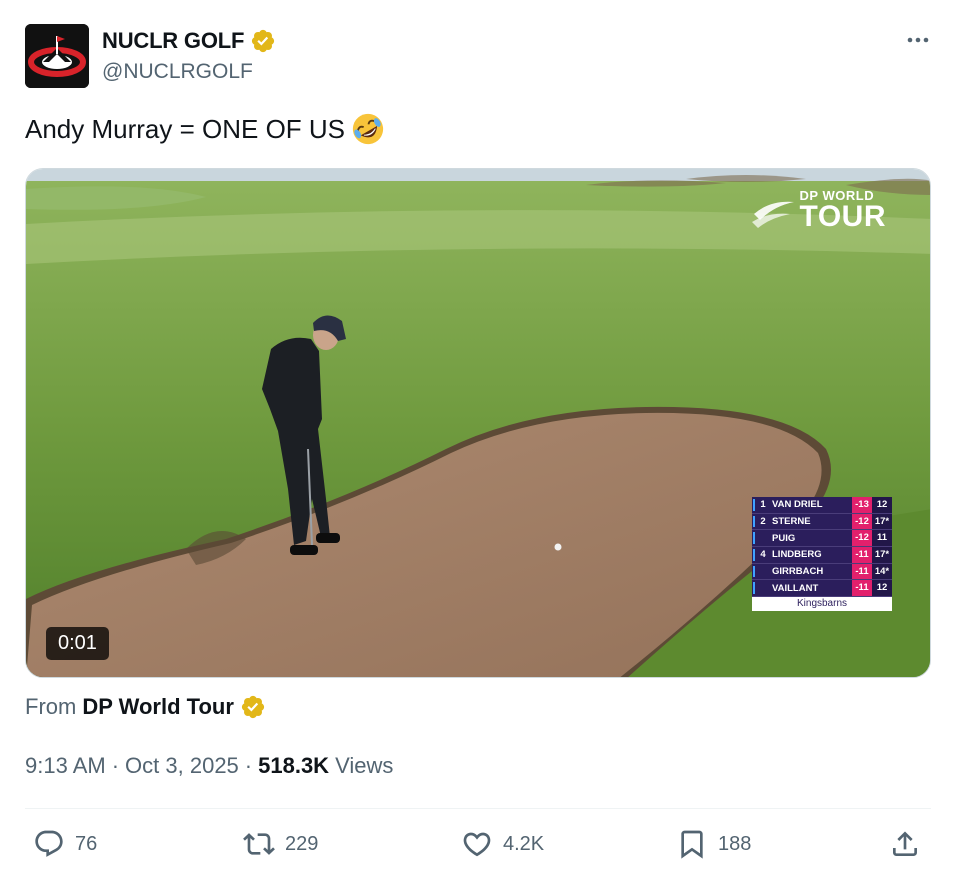  I want to click on share-button, so click(910, 844).